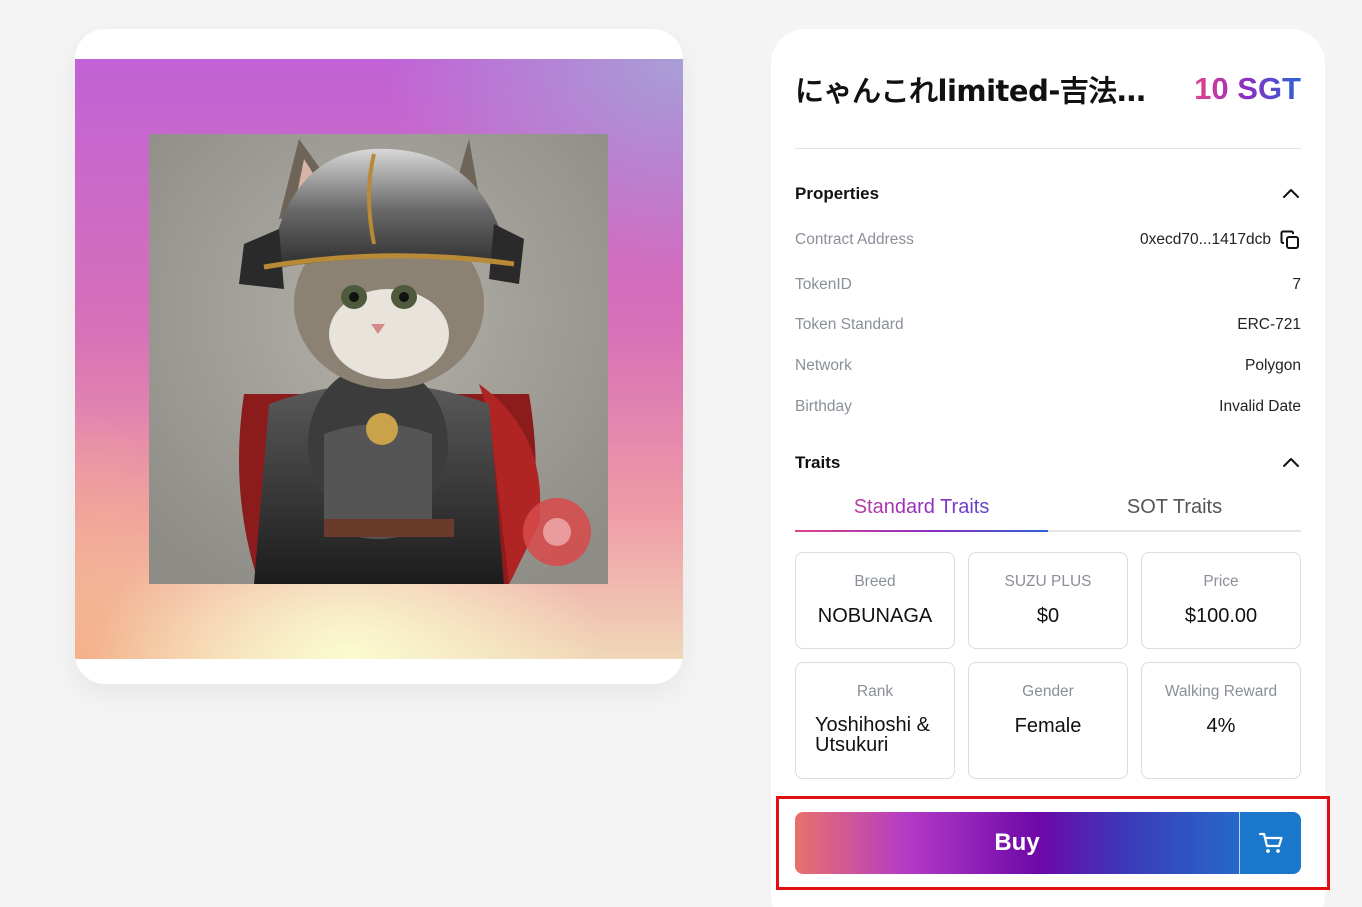 The height and width of the screenshot is (907, 1362). Describe the element at coordinates (1221, 726) in the screenshot. I see `trait-value: 4%` at that location.